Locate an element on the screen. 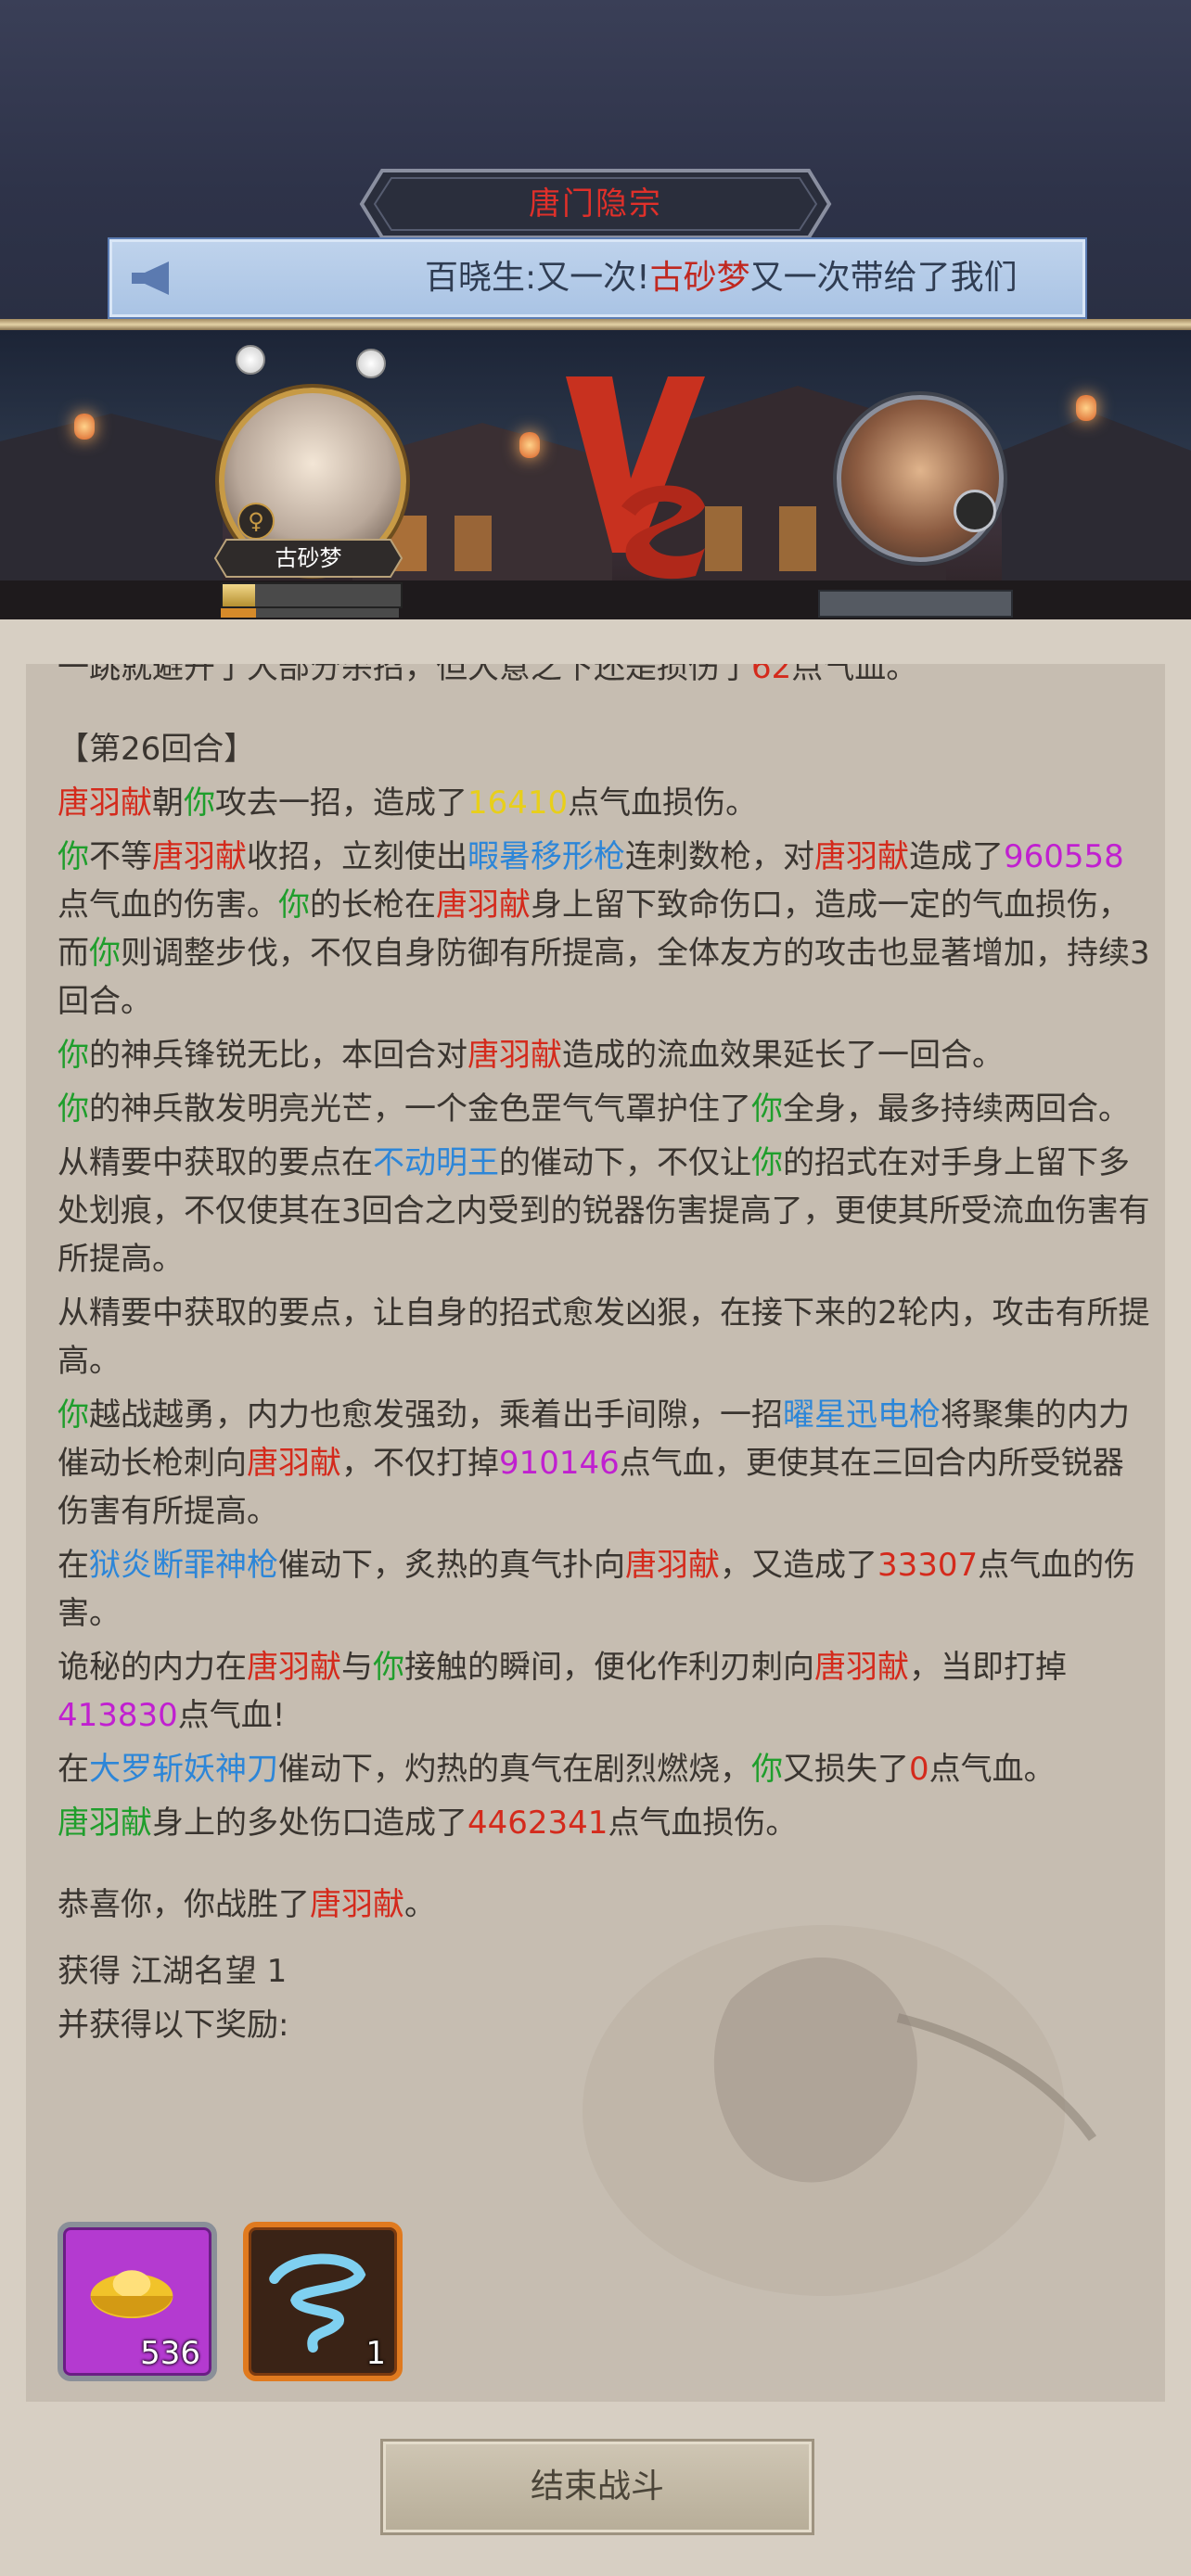 This screenshot has height=2576, width=1191. title-plate: 唐门隐宗 is located at coordinates (595, 204).